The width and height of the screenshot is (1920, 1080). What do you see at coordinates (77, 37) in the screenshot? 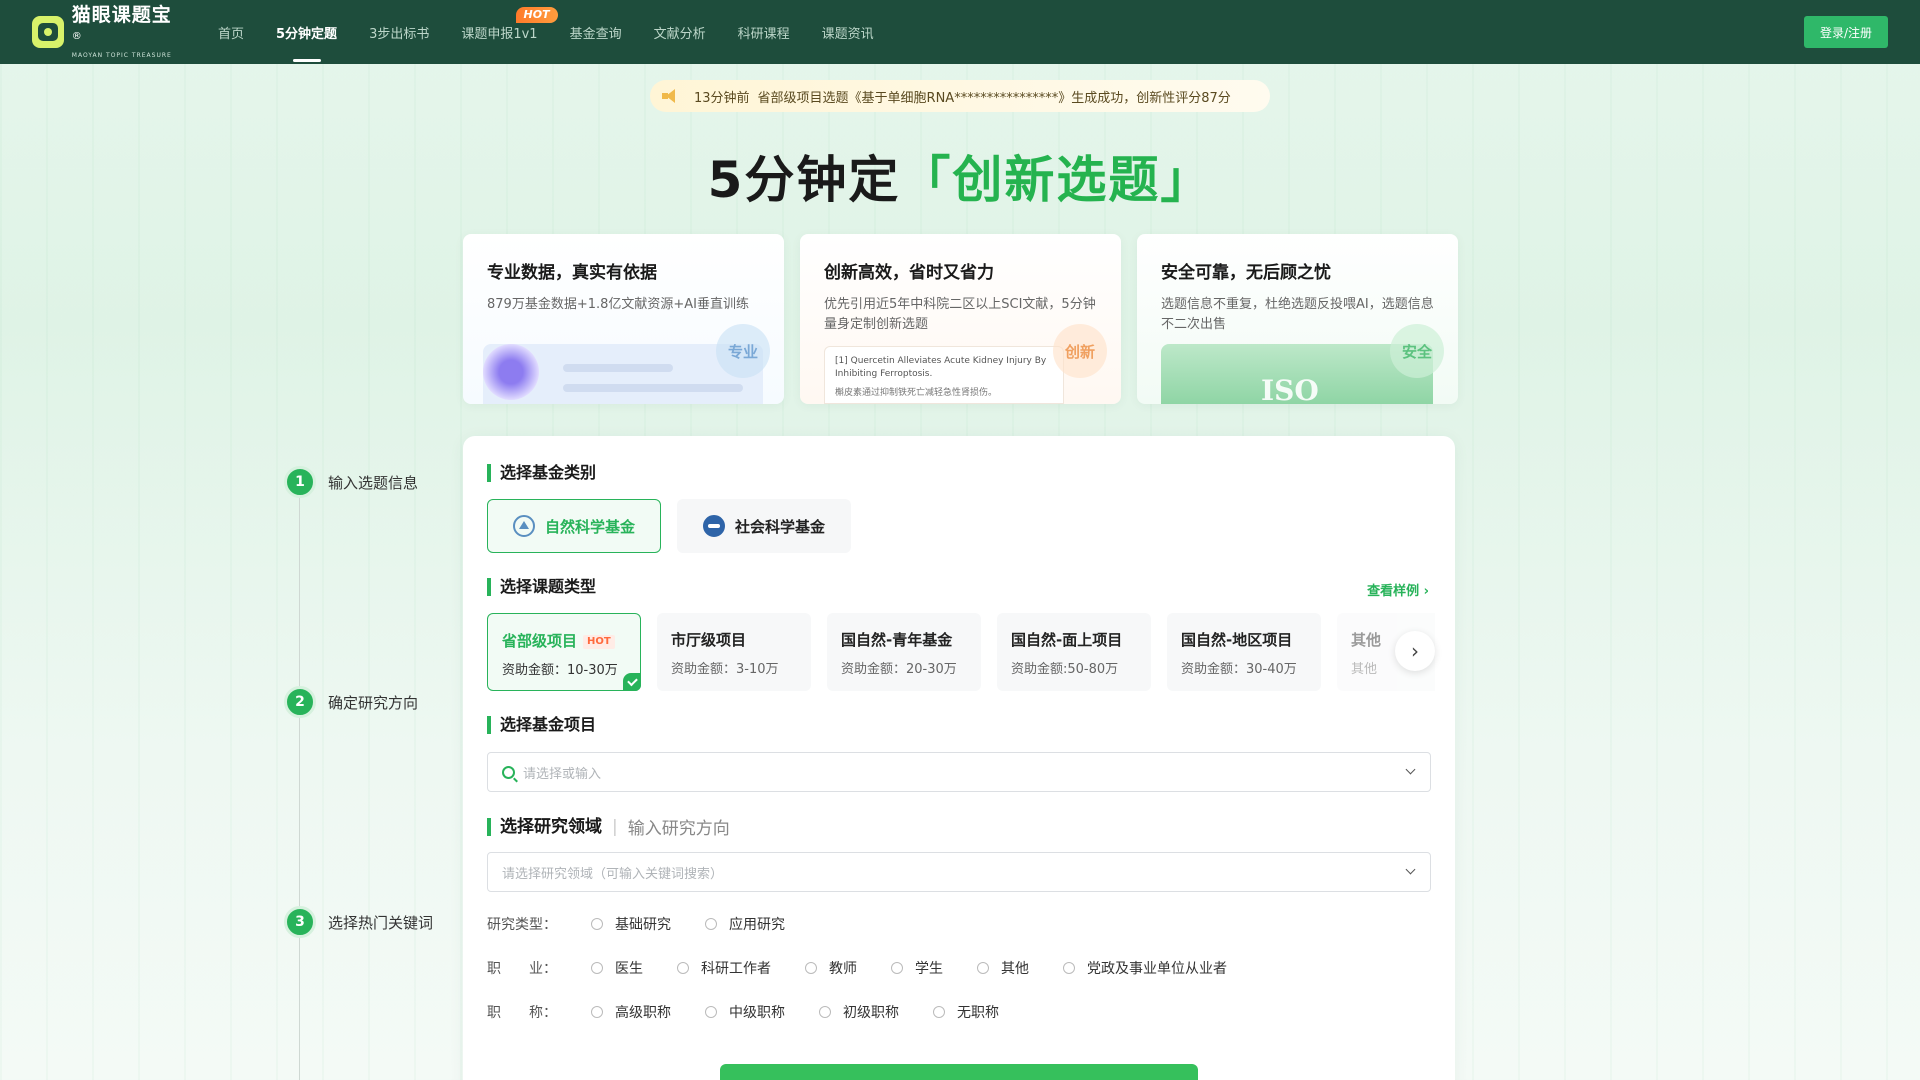
I see `logo-registered-mark: ®` at bounding box center [77, 37].